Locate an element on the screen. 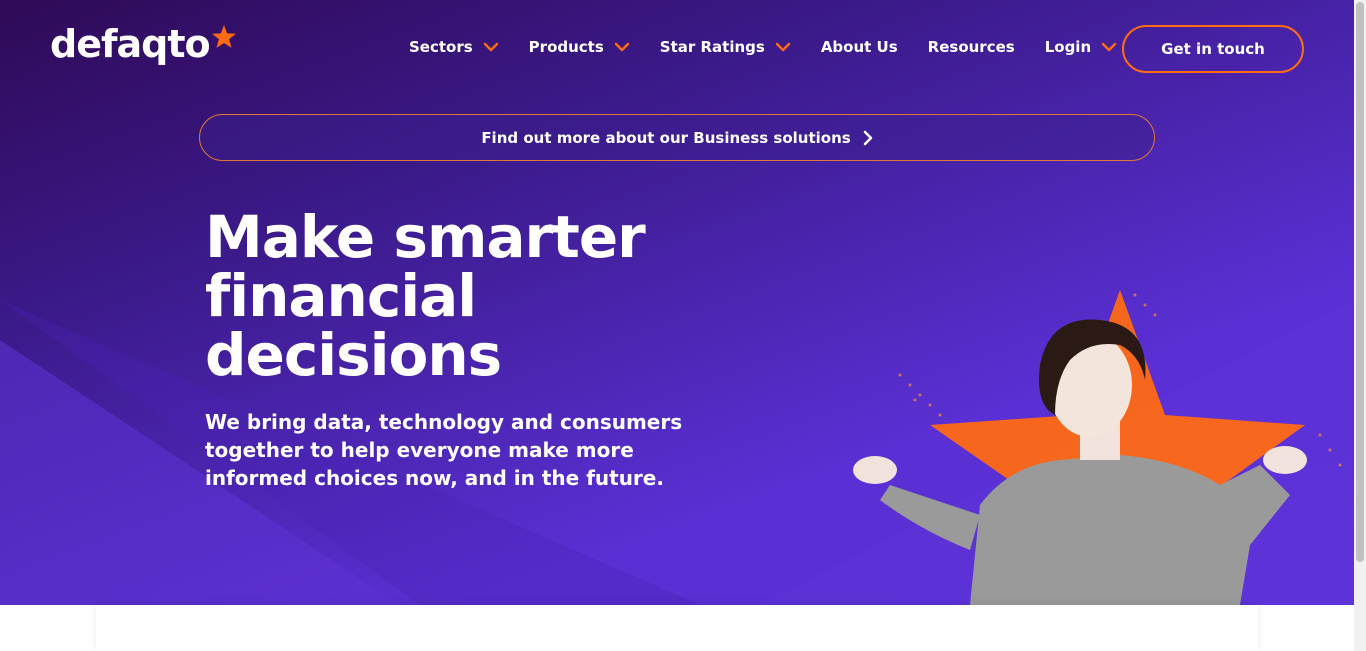 The height and width of the screenshot is (651, 1366). headline-line-3: decisions is located at coordinates (353, 355).